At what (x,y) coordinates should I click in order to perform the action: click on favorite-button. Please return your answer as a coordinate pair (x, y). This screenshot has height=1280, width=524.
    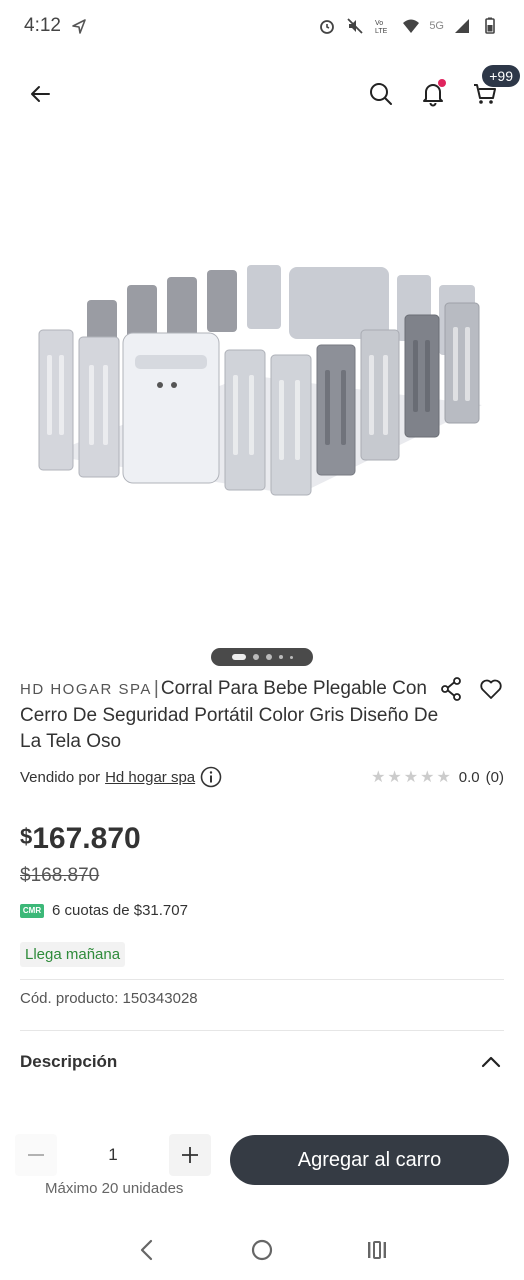
    Looking at the image, I should click on (491, 689).